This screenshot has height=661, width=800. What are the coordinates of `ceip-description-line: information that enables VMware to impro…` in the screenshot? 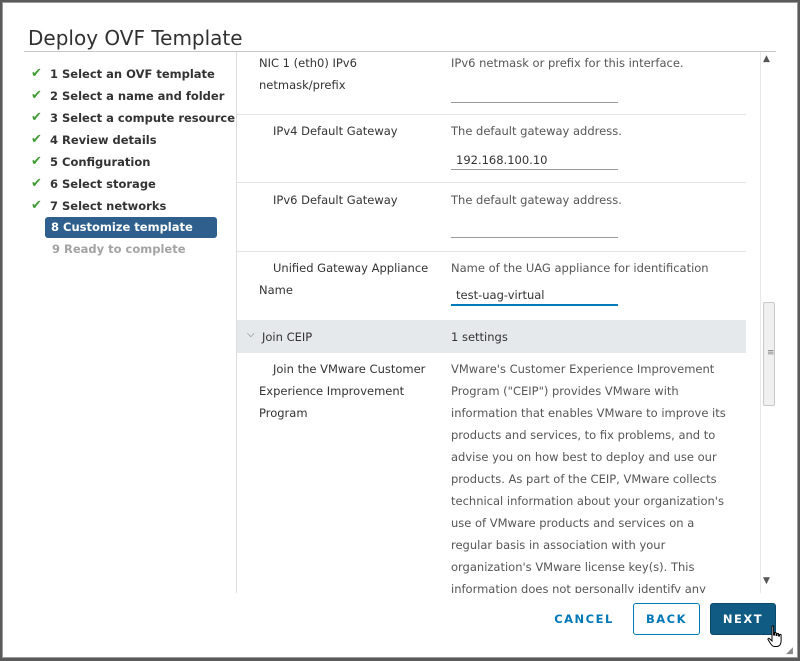 It's located at (588, 413).